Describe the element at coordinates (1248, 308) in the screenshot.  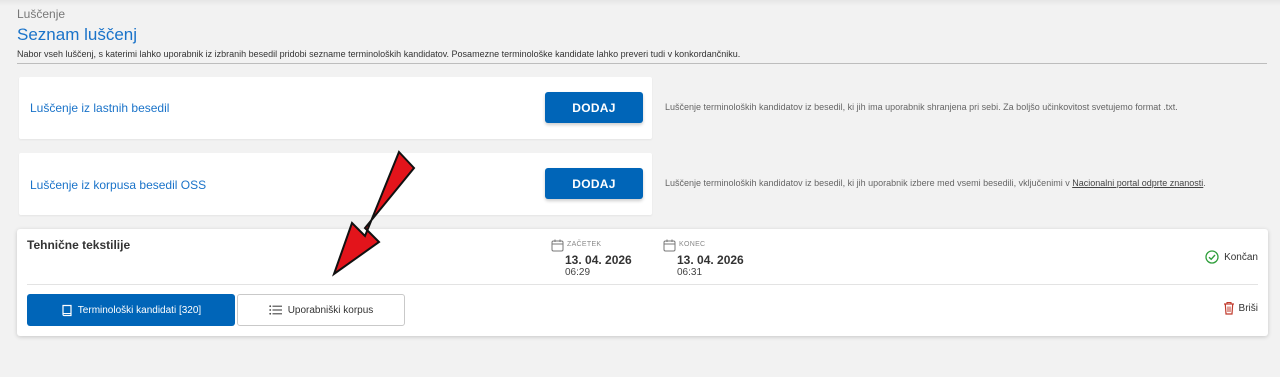
I see `delete-label: Briši` at that location.